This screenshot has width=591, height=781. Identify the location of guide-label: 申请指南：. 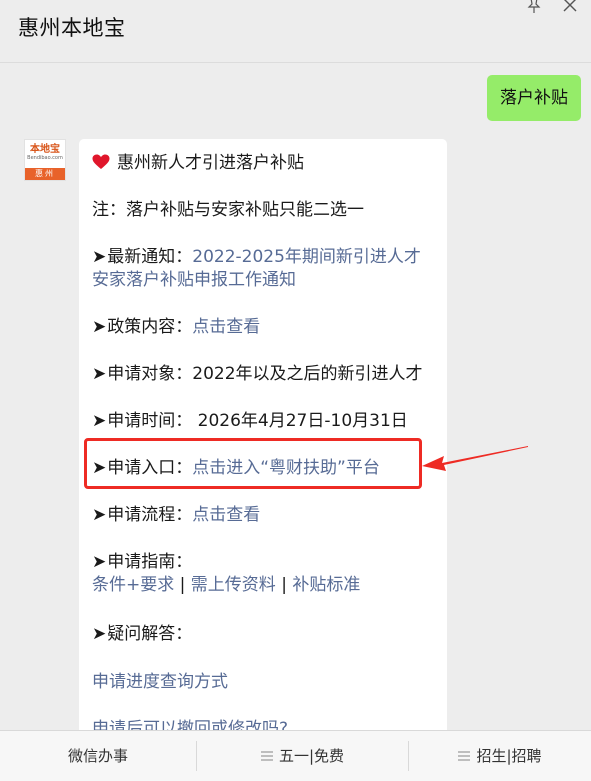
(150, 562).